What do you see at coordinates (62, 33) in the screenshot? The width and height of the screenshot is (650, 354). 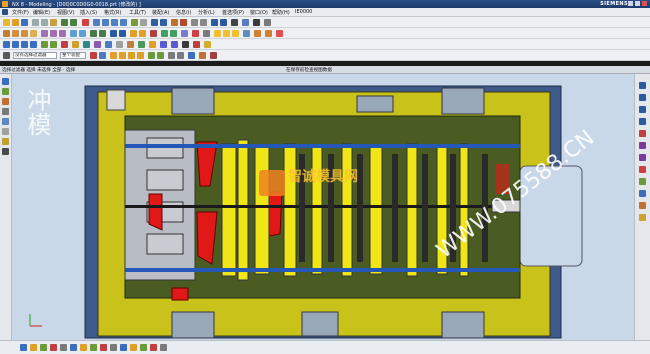 I see `intersect-icon` at bounding box center [62, 33].